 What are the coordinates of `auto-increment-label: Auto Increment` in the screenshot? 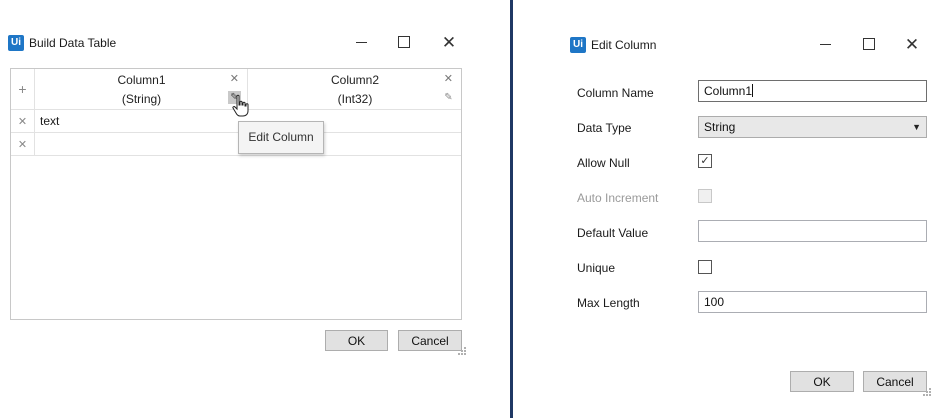 It's located at (618, 198).